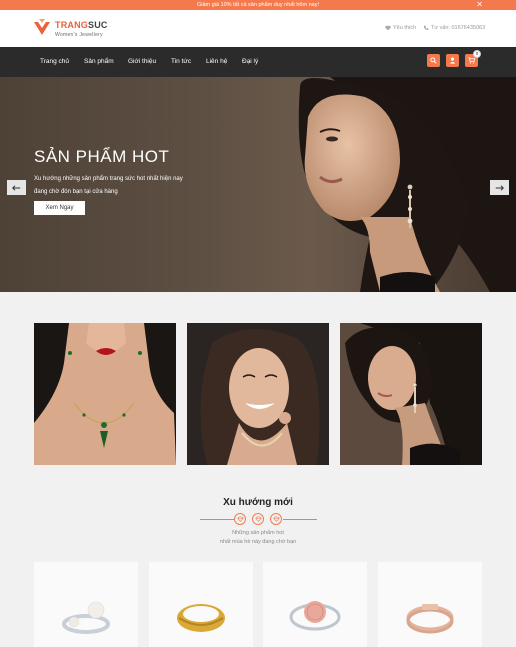 The width and height of the screenshot is (516, 647). What do you see at coordinates (479, 5) in the screenshot?
I see `close-icon: ✕` at bounding box center [479, 5].